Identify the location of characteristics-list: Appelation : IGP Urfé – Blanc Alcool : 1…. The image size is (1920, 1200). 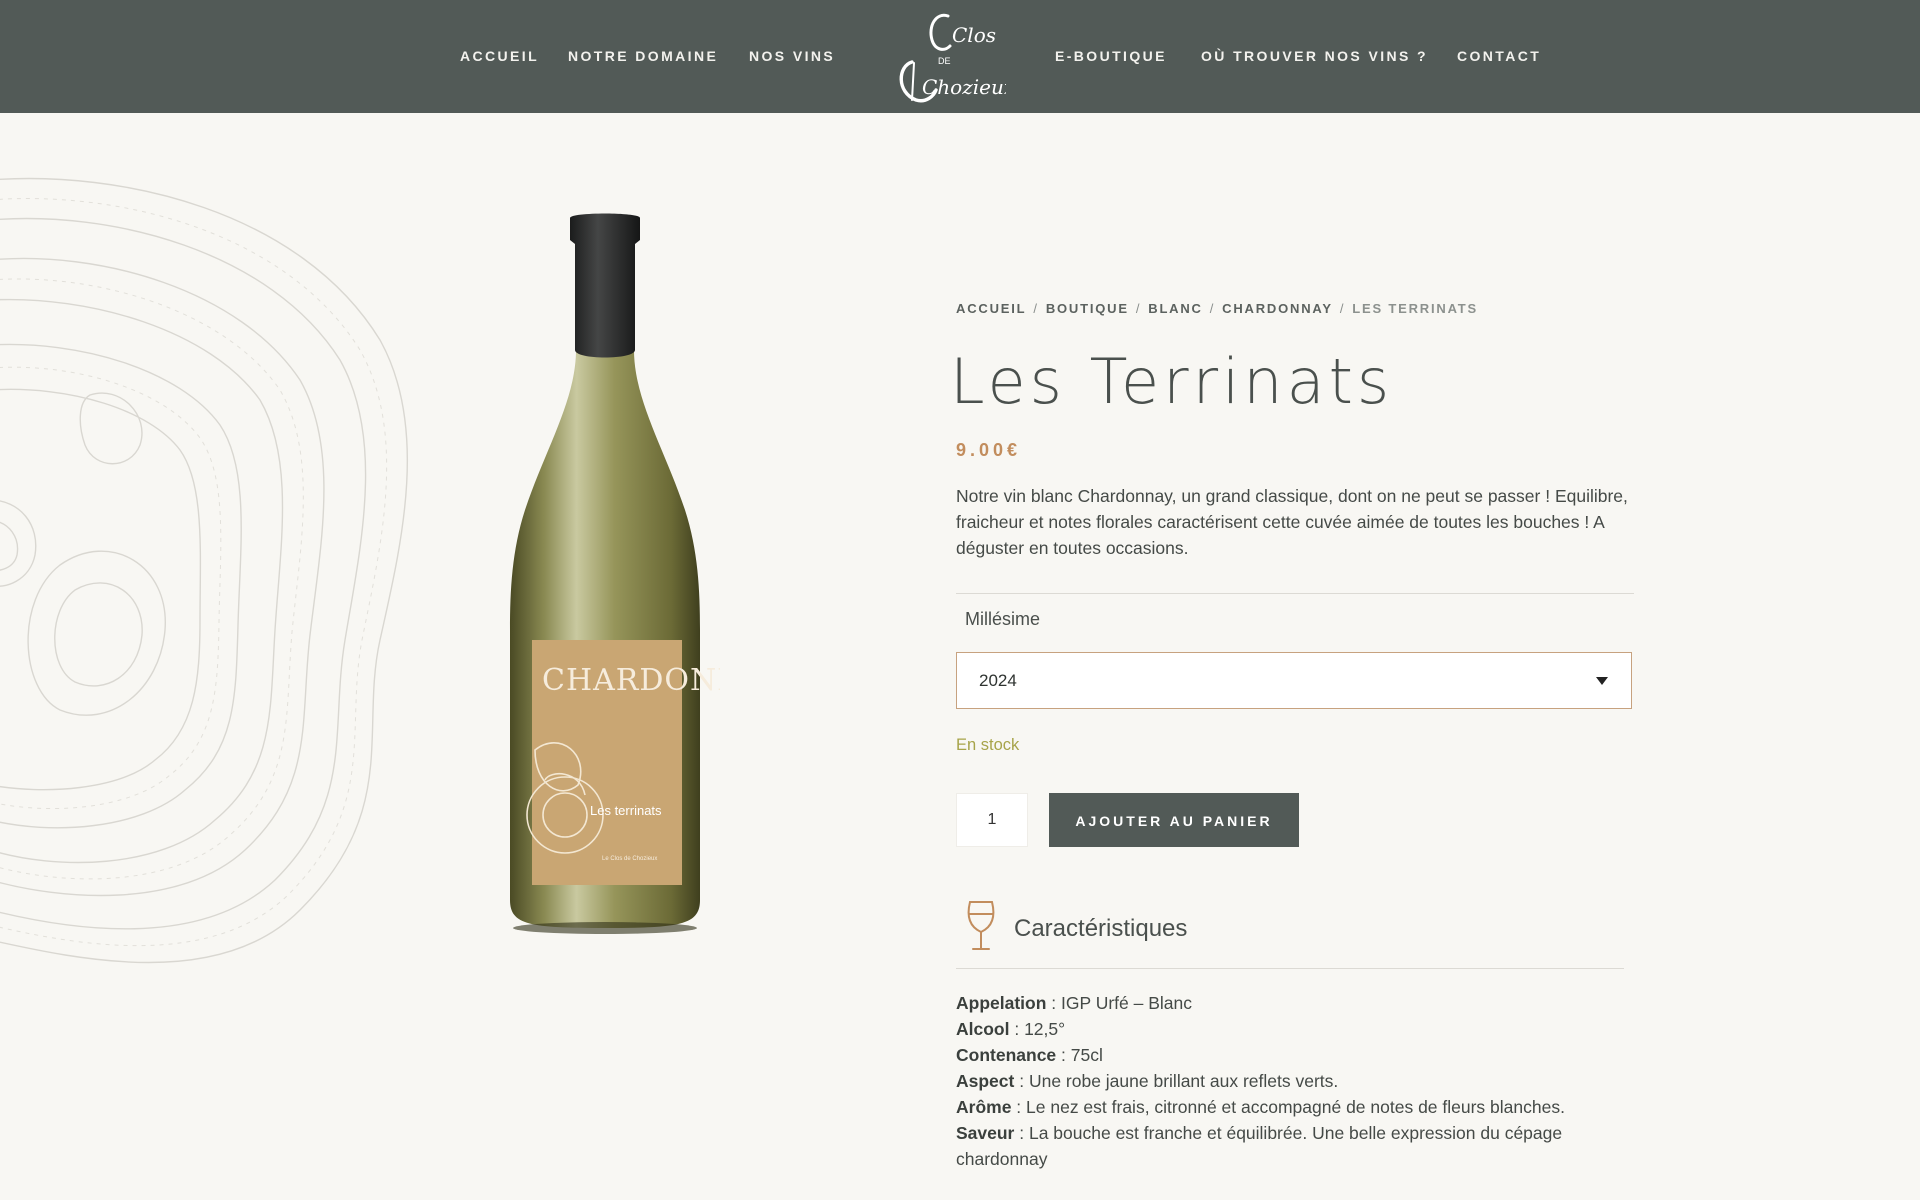
(1296, 1081).